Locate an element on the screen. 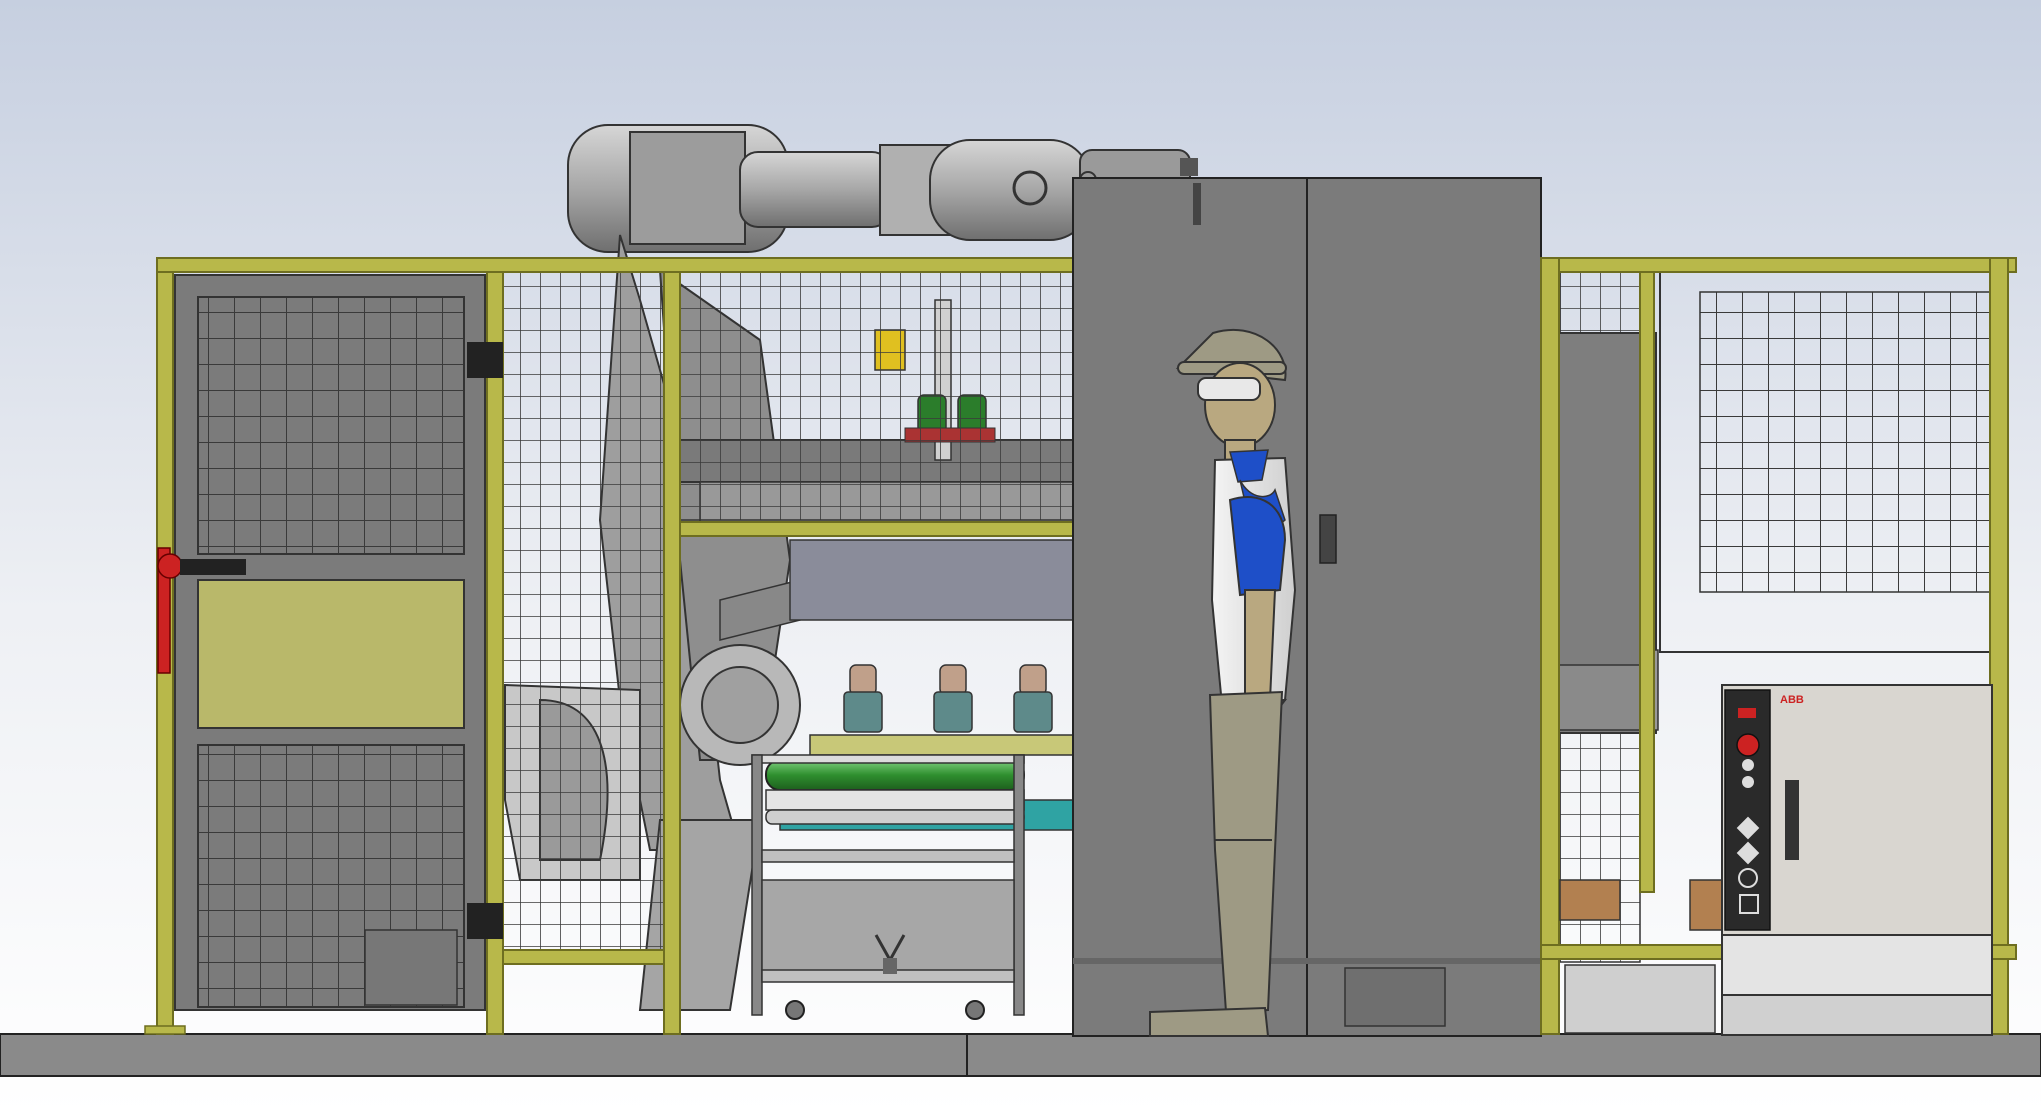 The image size is (2041, 1114). controller-brand-label: ABB is located at coordinates (1792, 700).